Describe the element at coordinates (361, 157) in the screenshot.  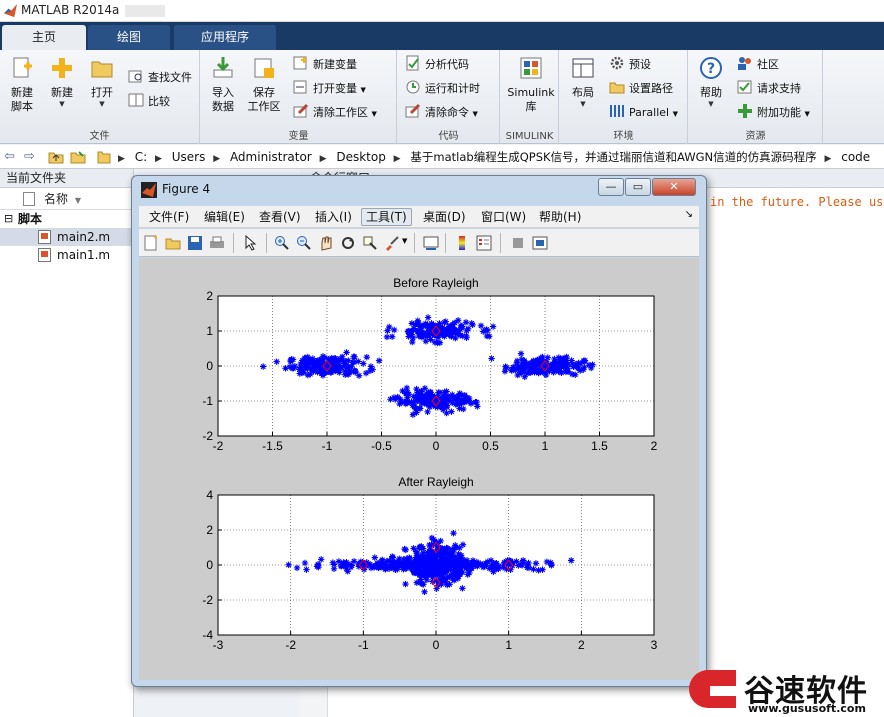
I see `breadcrumb-item: Desktop` at that location.